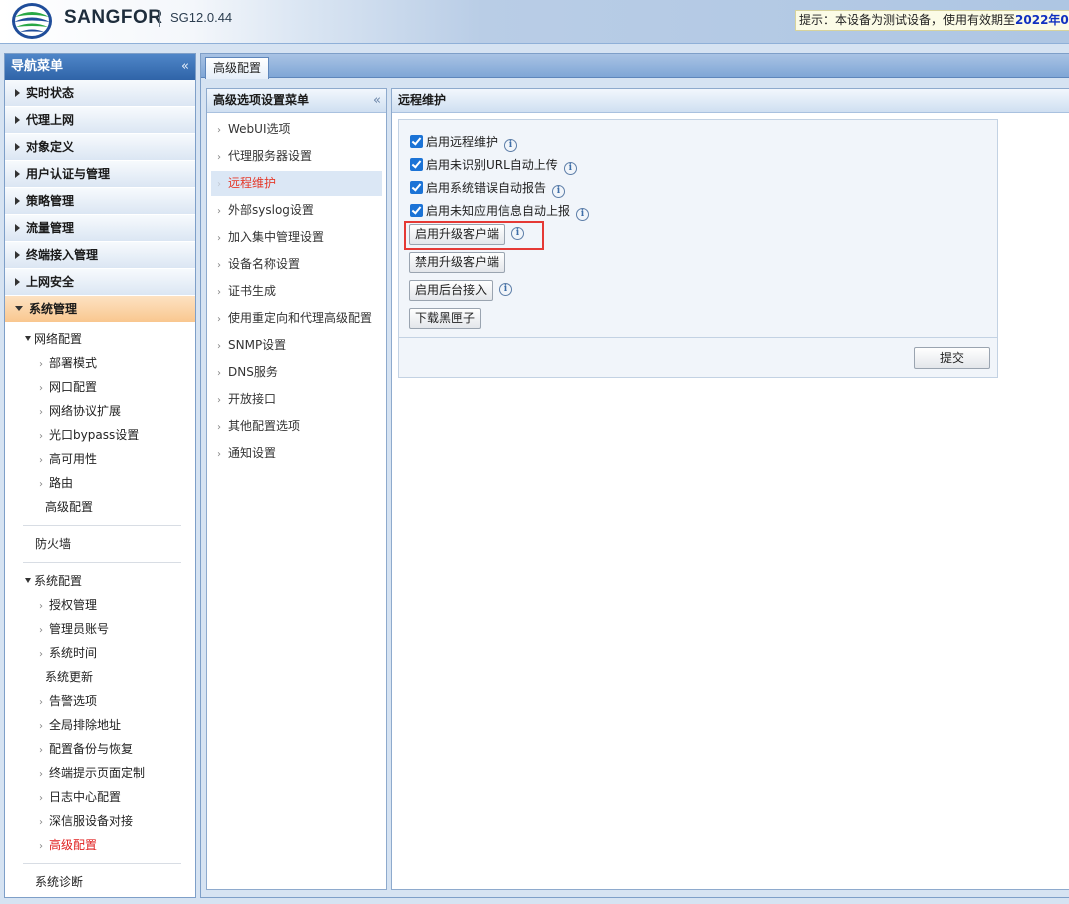 The width and height of the screenshot is (1069, 904). I want to click on submenu-item-webui: › WebUI选项, so click(296, 129).